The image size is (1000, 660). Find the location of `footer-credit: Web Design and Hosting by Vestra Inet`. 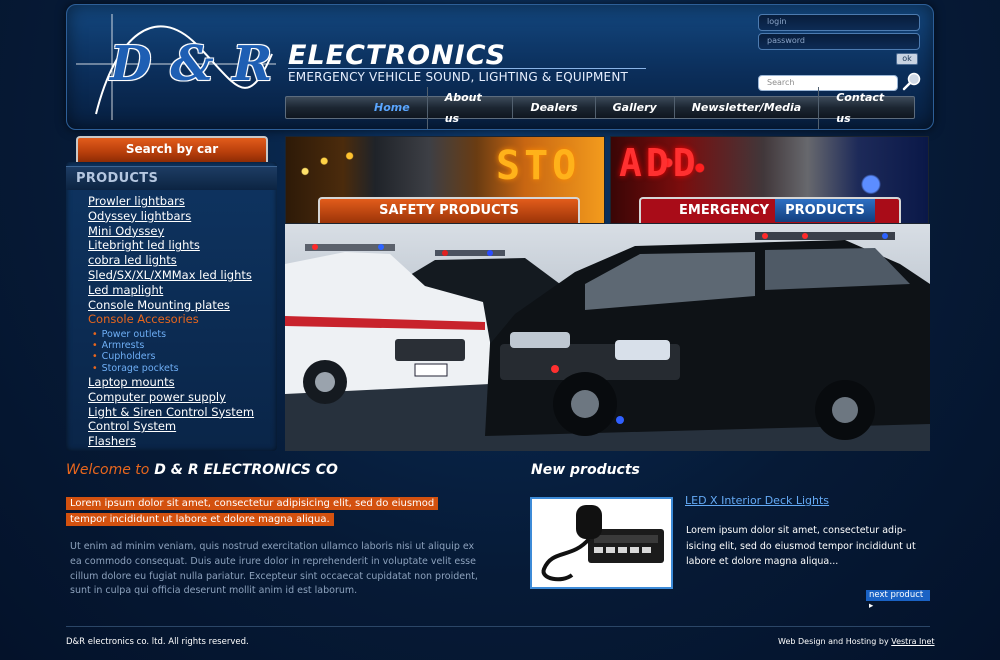

footer-credit: Web Design and Hosting by Vestra Inet is located at coordinates (856, 641).